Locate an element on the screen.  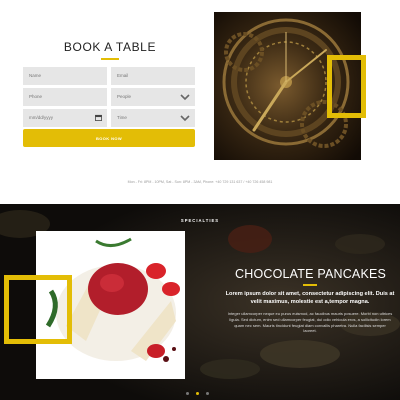
email-field: Email is located at coordinates (153, 76).